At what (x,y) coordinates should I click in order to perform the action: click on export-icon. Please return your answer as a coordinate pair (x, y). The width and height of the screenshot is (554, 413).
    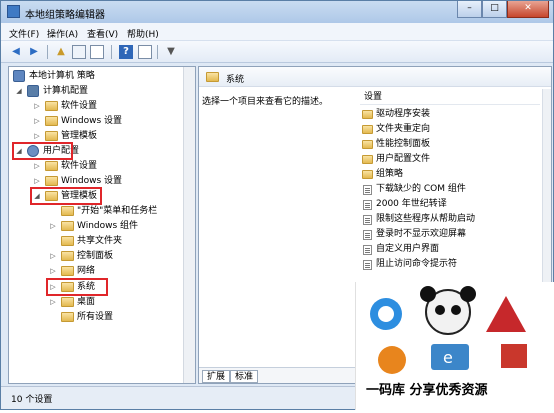
    Looking at the image, I should click on (97, 52).